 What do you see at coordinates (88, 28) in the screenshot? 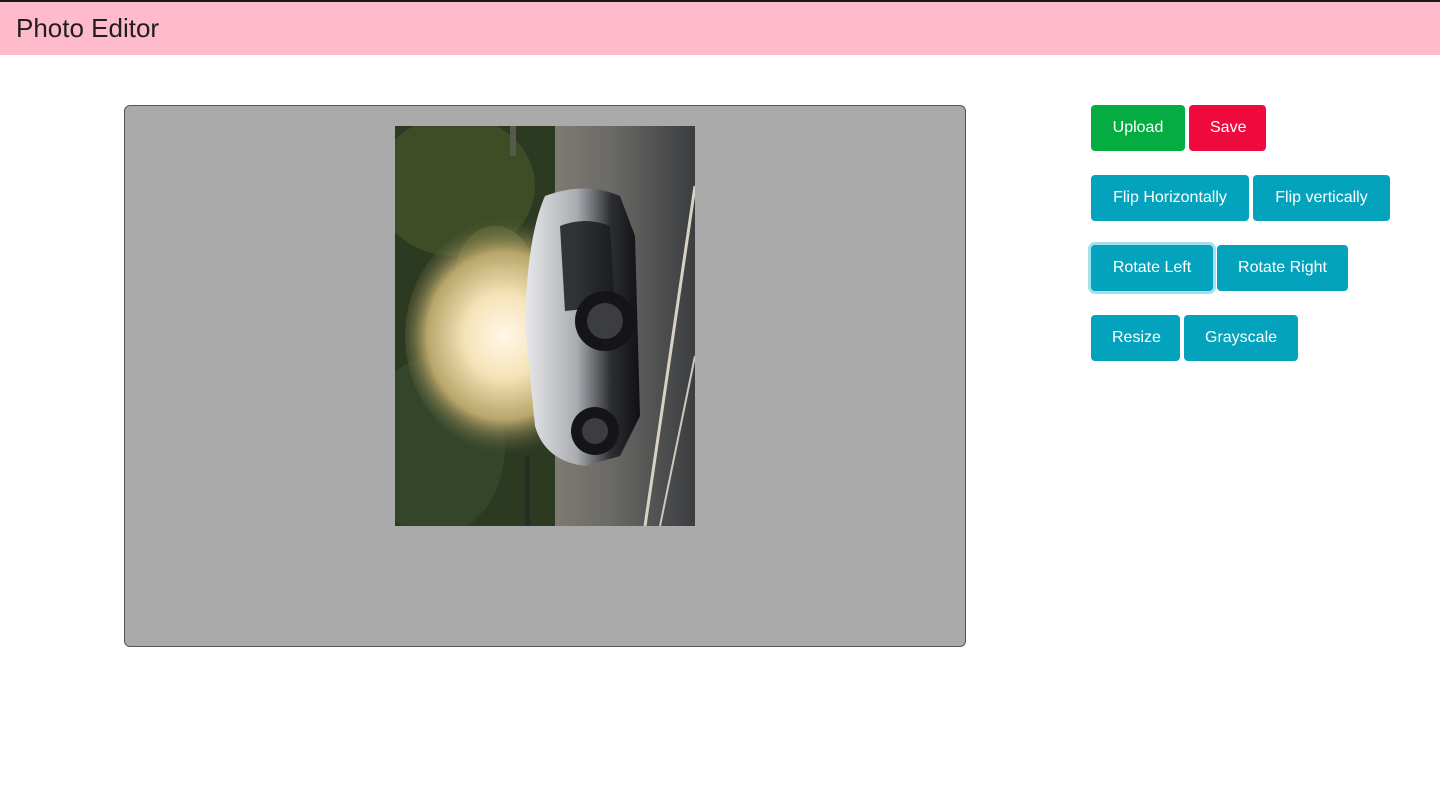
I see `page-title: Photo Editor` at bounding box center [88, 28].